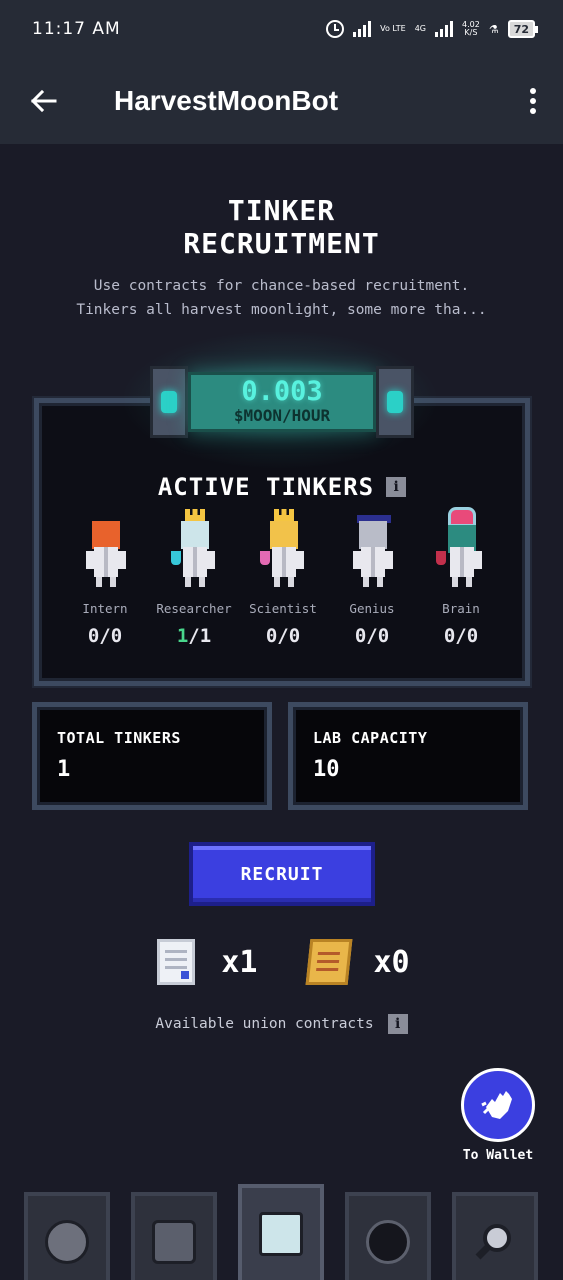  I want to click on more-options-button, so click(533, 101).